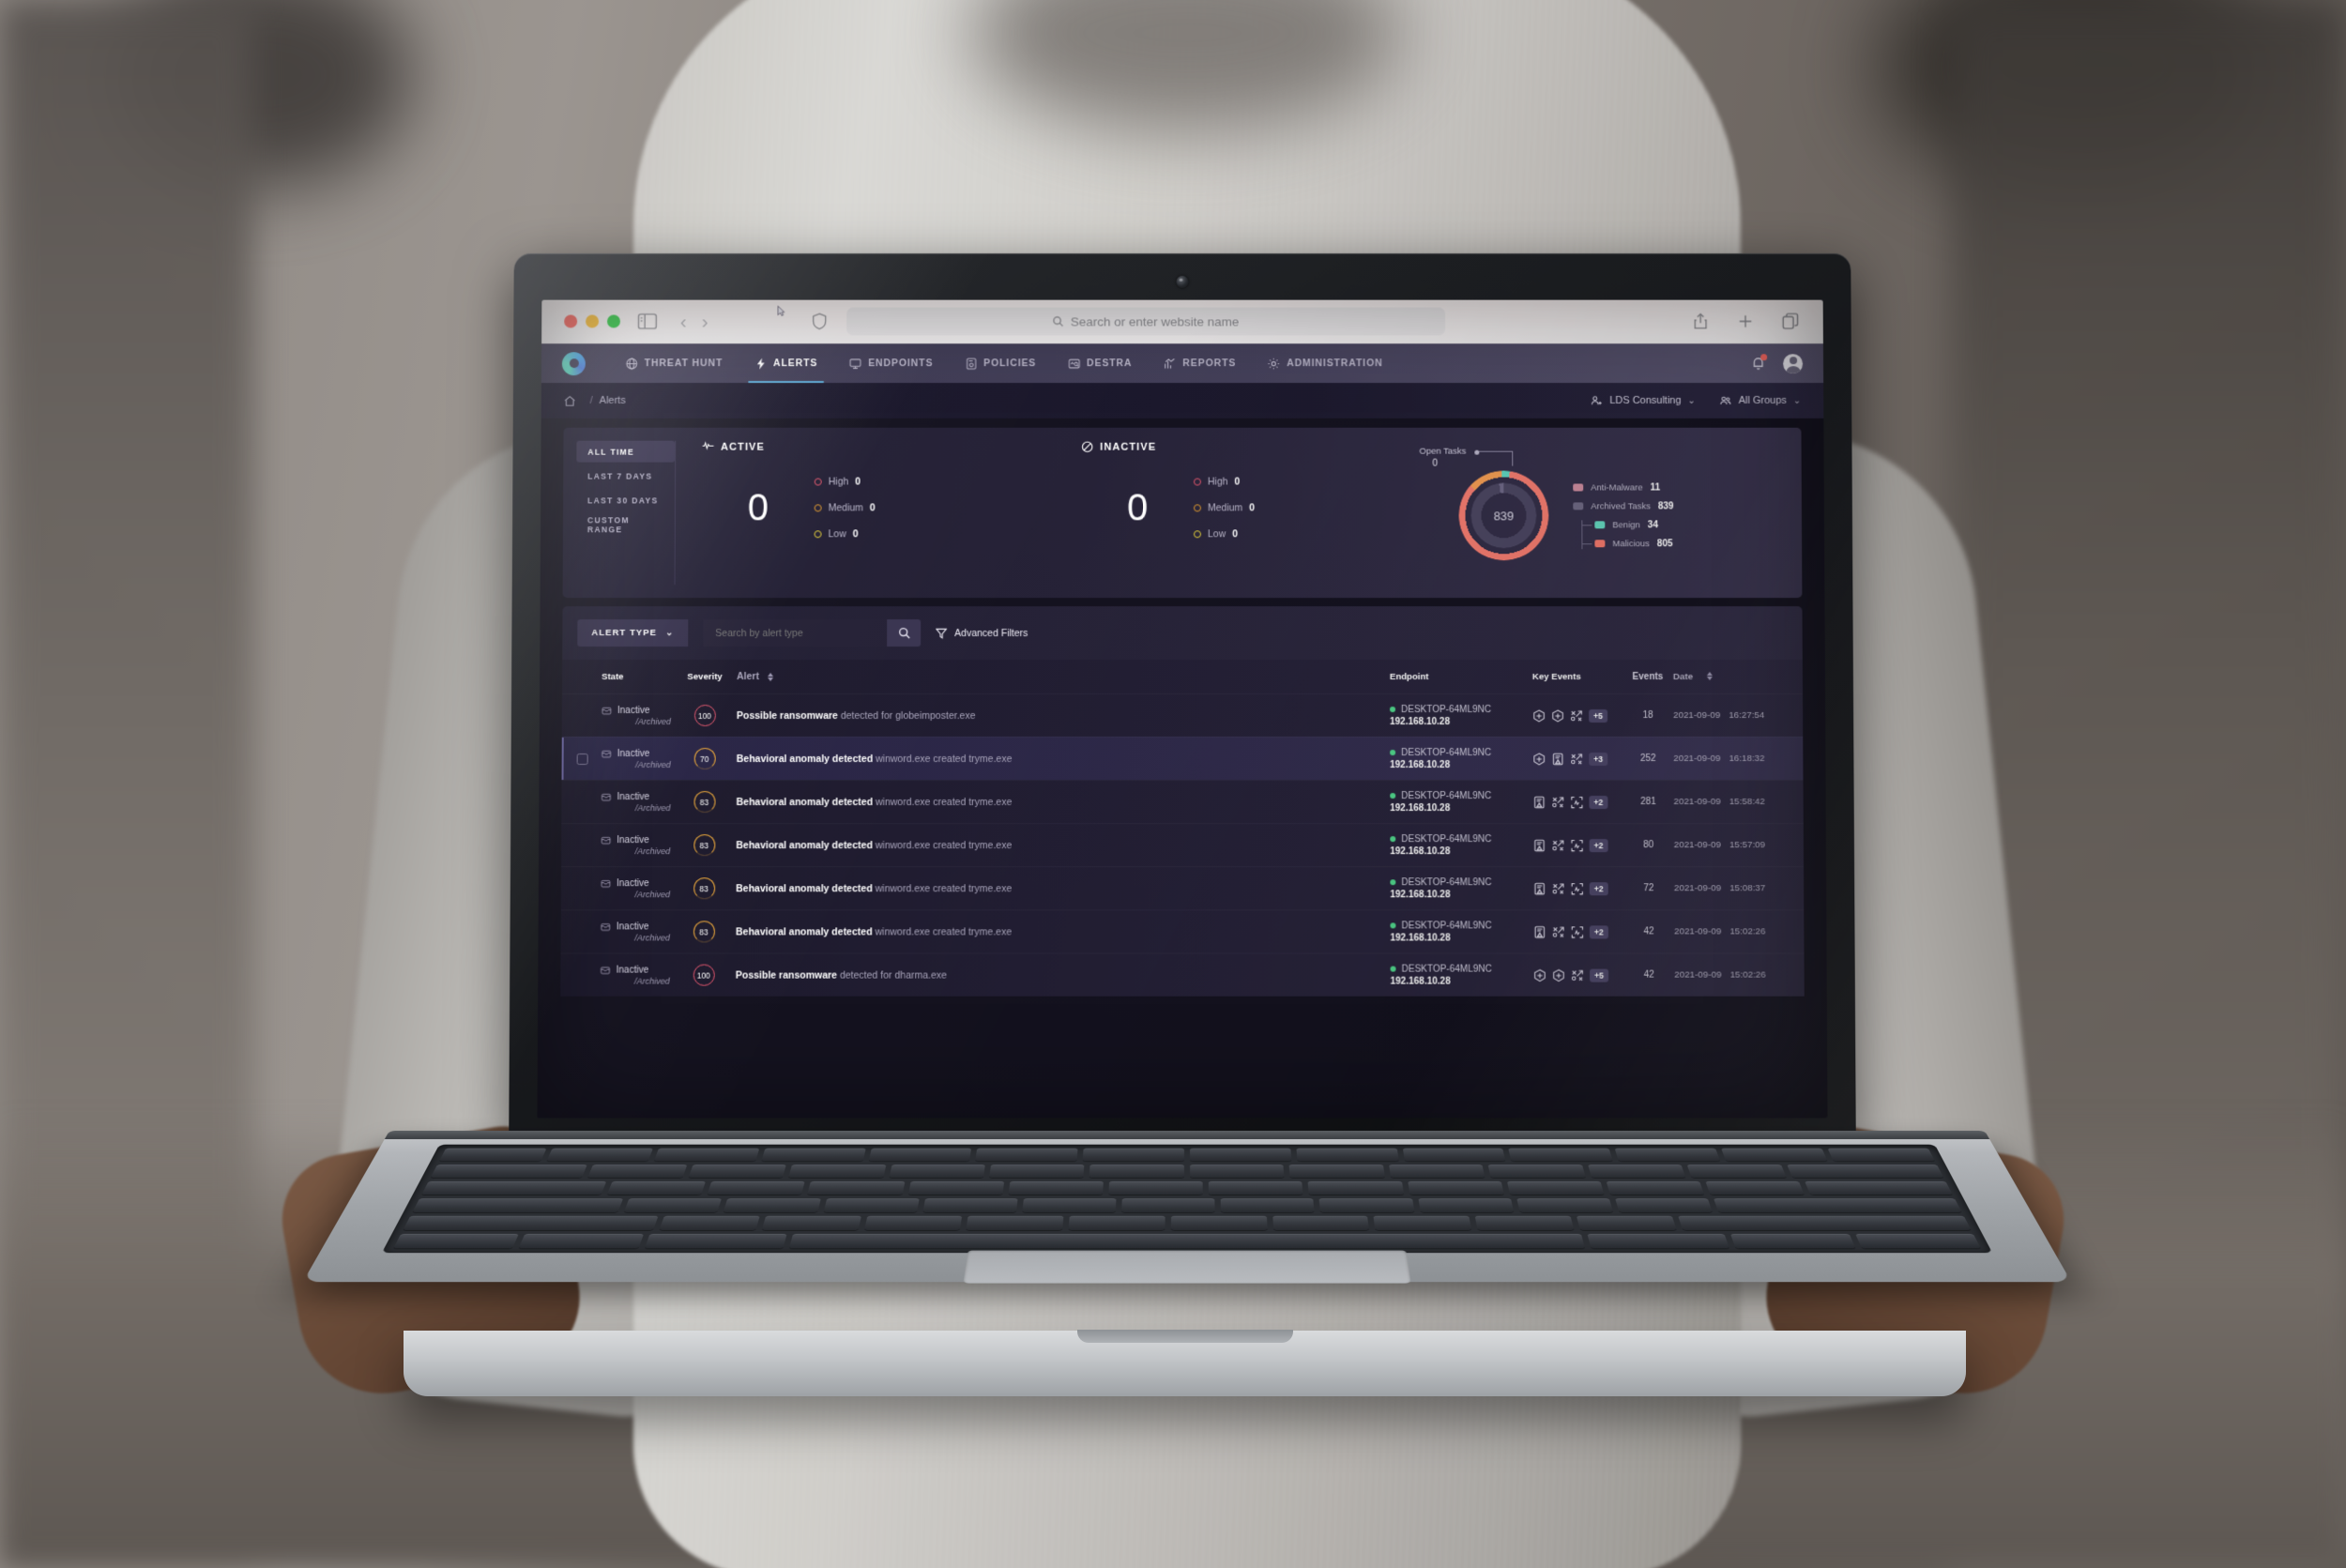  I want to click on column-header-key-events: Key Events, so click(1577, 677).